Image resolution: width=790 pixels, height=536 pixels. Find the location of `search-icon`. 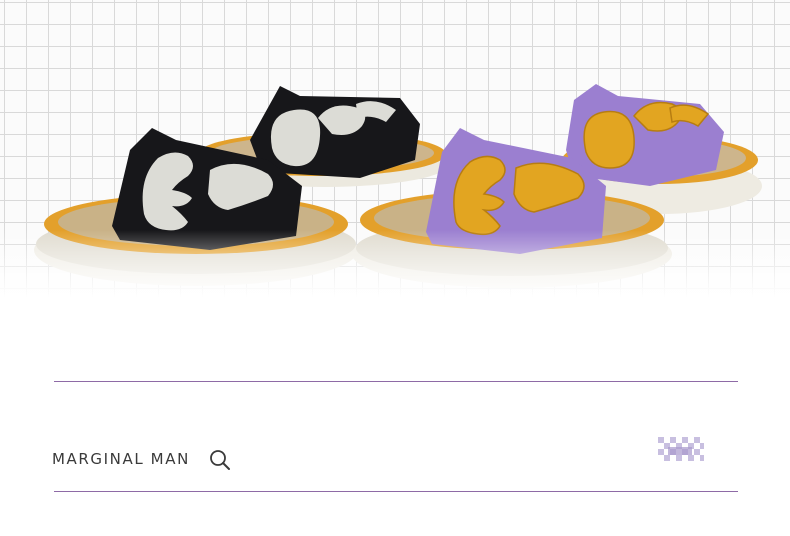

search-icon is located at coordinates (220, 460).